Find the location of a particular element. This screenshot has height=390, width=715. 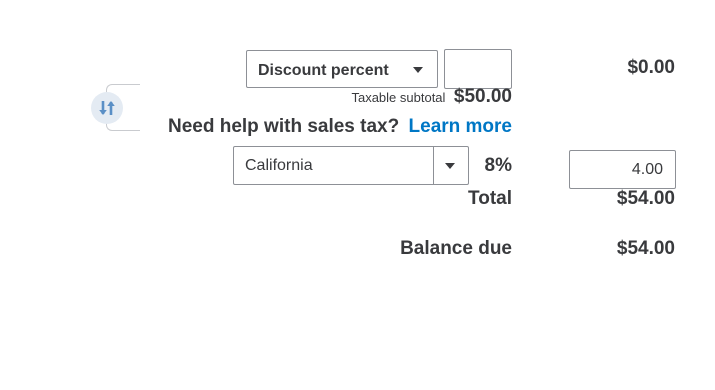

balance-due-label: Balance due is located at coordinates (456, 248).